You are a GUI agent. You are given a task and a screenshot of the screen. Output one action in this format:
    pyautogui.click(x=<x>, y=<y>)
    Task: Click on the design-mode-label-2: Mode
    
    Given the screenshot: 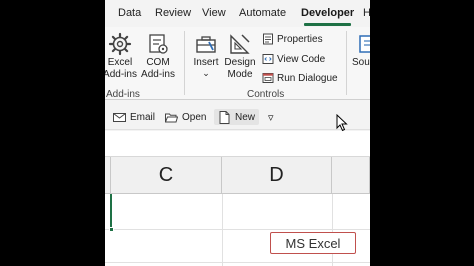 What is the action you would take?
    pyautogui.click(x=240, y=74)
    